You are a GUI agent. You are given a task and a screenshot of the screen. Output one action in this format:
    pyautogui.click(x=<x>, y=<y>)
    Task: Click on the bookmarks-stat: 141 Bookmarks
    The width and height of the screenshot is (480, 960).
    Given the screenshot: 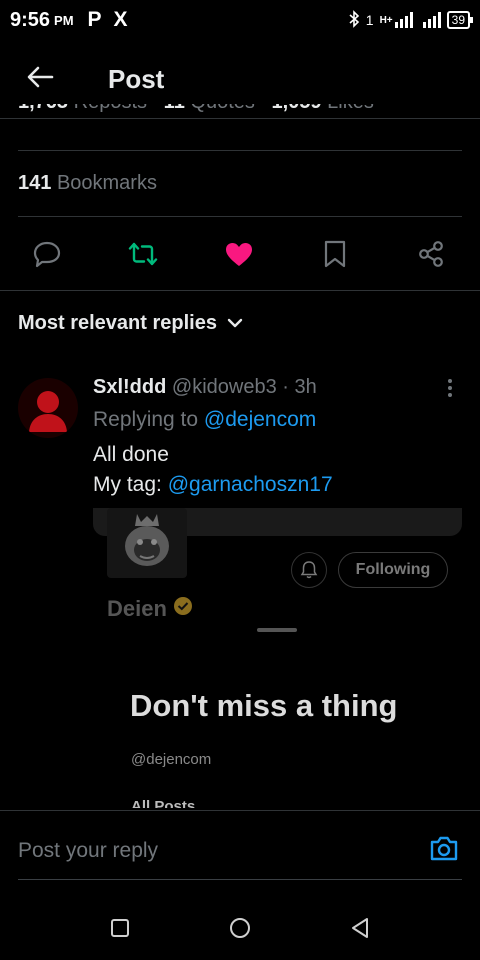 What is the action you would take?
    pyautogui.click(x=87, y=183)
    